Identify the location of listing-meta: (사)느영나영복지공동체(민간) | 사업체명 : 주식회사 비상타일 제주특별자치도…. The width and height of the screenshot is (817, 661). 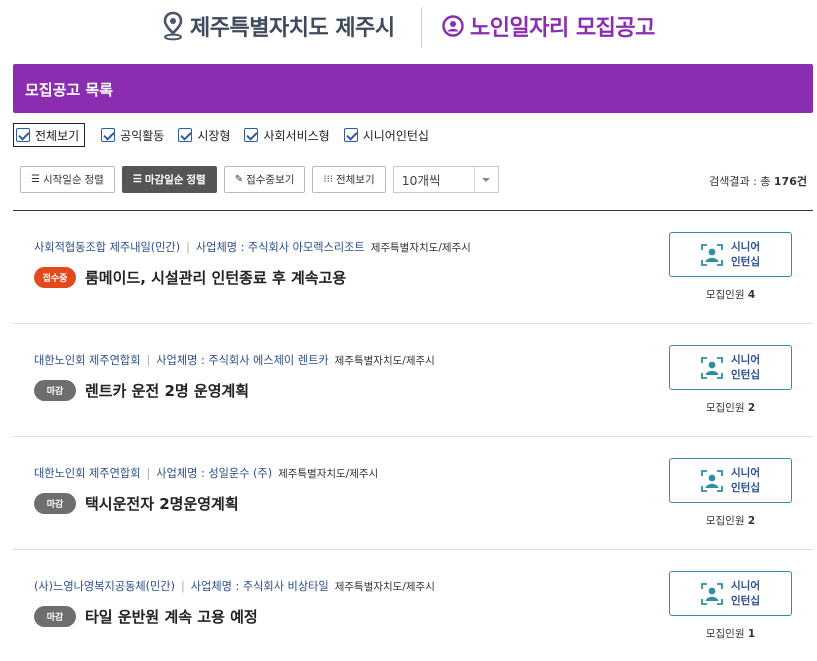
(234, 586).